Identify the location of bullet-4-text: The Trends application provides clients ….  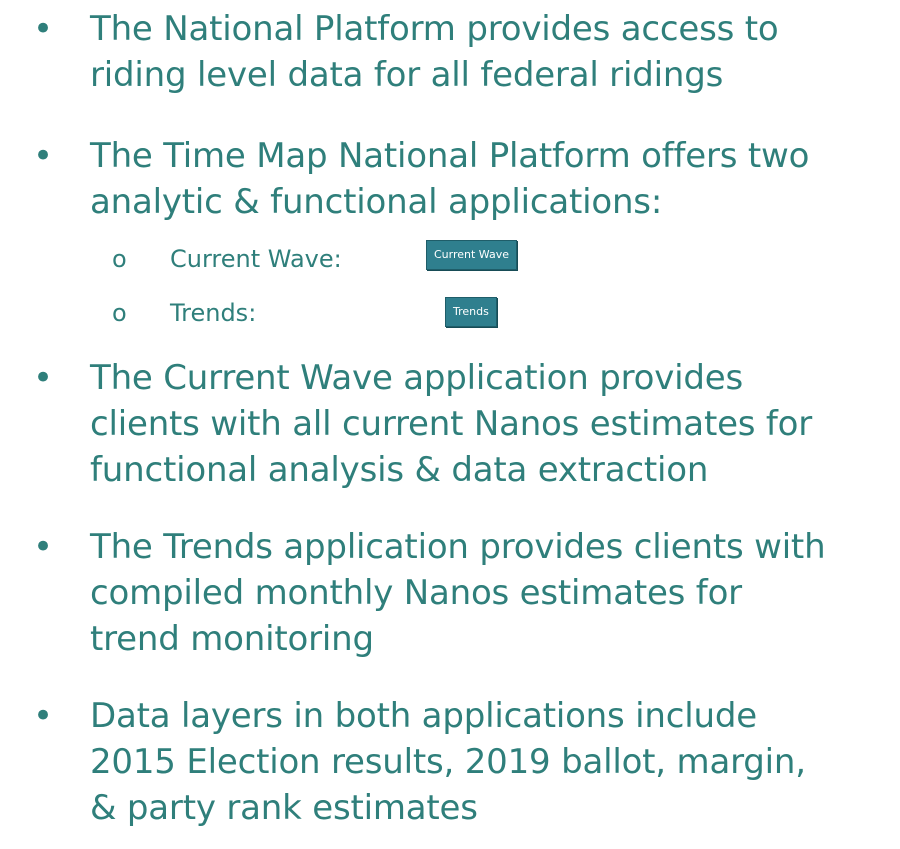
(495, 593).